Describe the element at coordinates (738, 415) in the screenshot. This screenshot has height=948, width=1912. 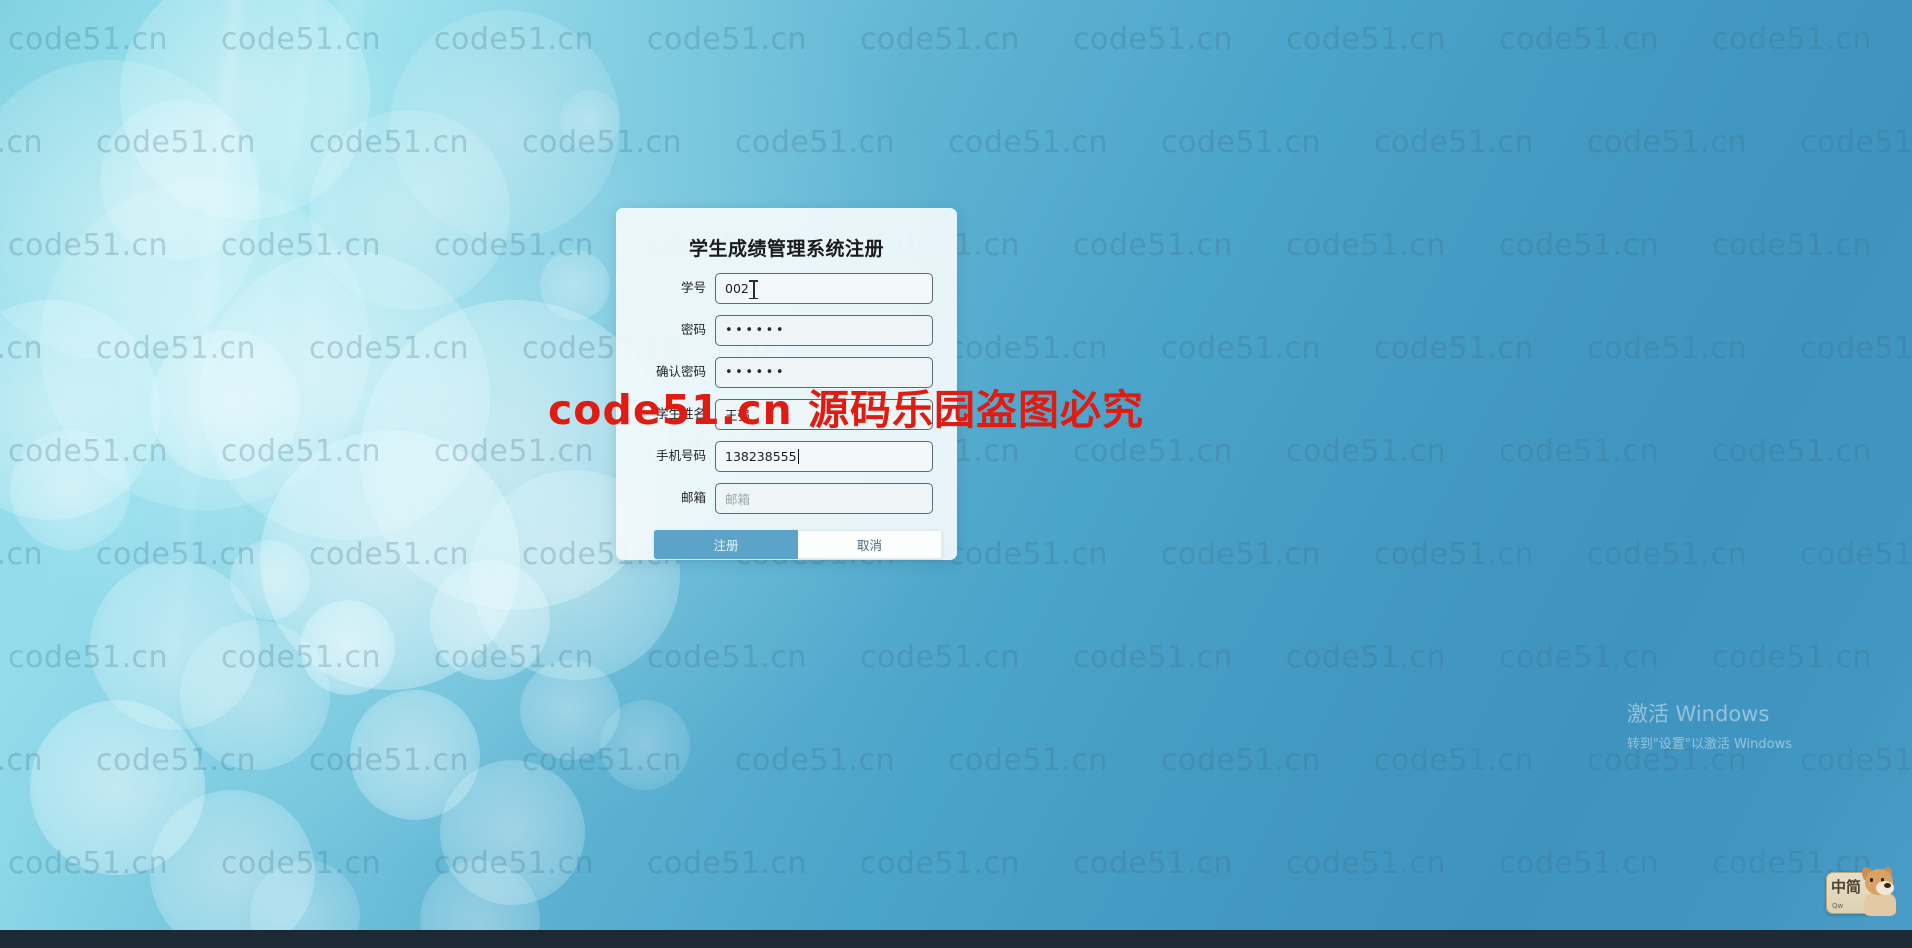
I see `student-name-value: 王强` at that location.